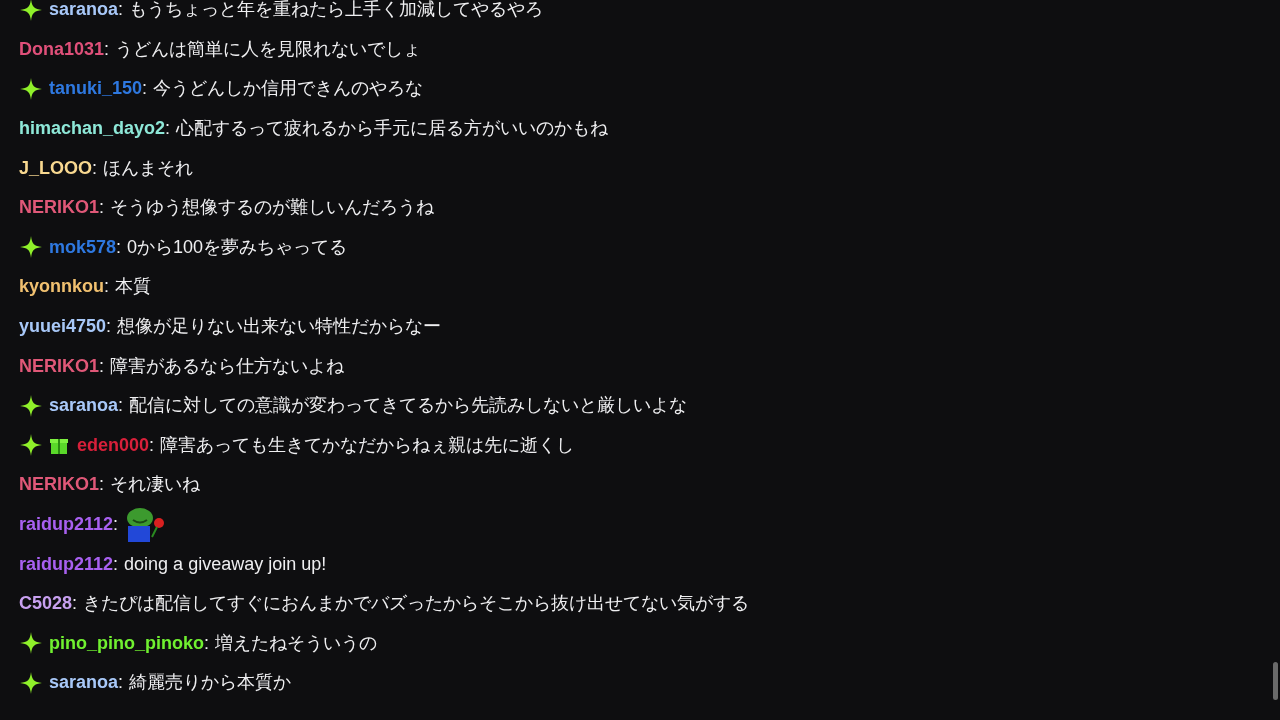 This screenshot has width=1280, height=720. Describe the element at coordinates (225, 564) in the screenshot. I see `message-text: doing a giveaway join up!` at that location.